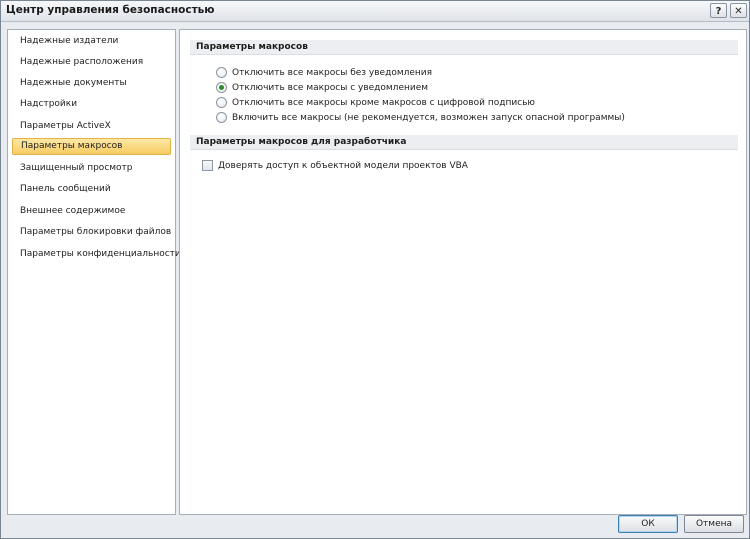  I want to click on sidebar-item-privacy-options: Параметры конфиденциальности, so click(96, 254).